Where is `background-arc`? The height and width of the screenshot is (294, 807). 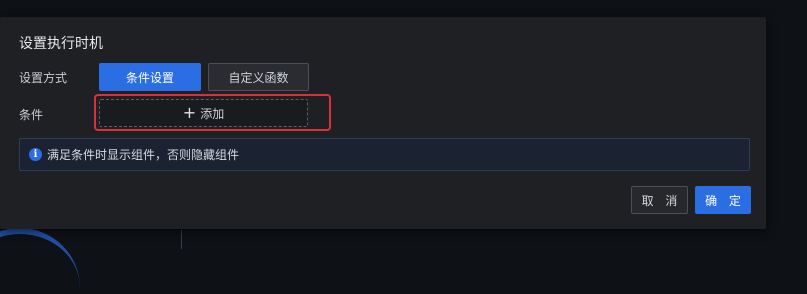
background-arc is located at coordinates (40, 261).